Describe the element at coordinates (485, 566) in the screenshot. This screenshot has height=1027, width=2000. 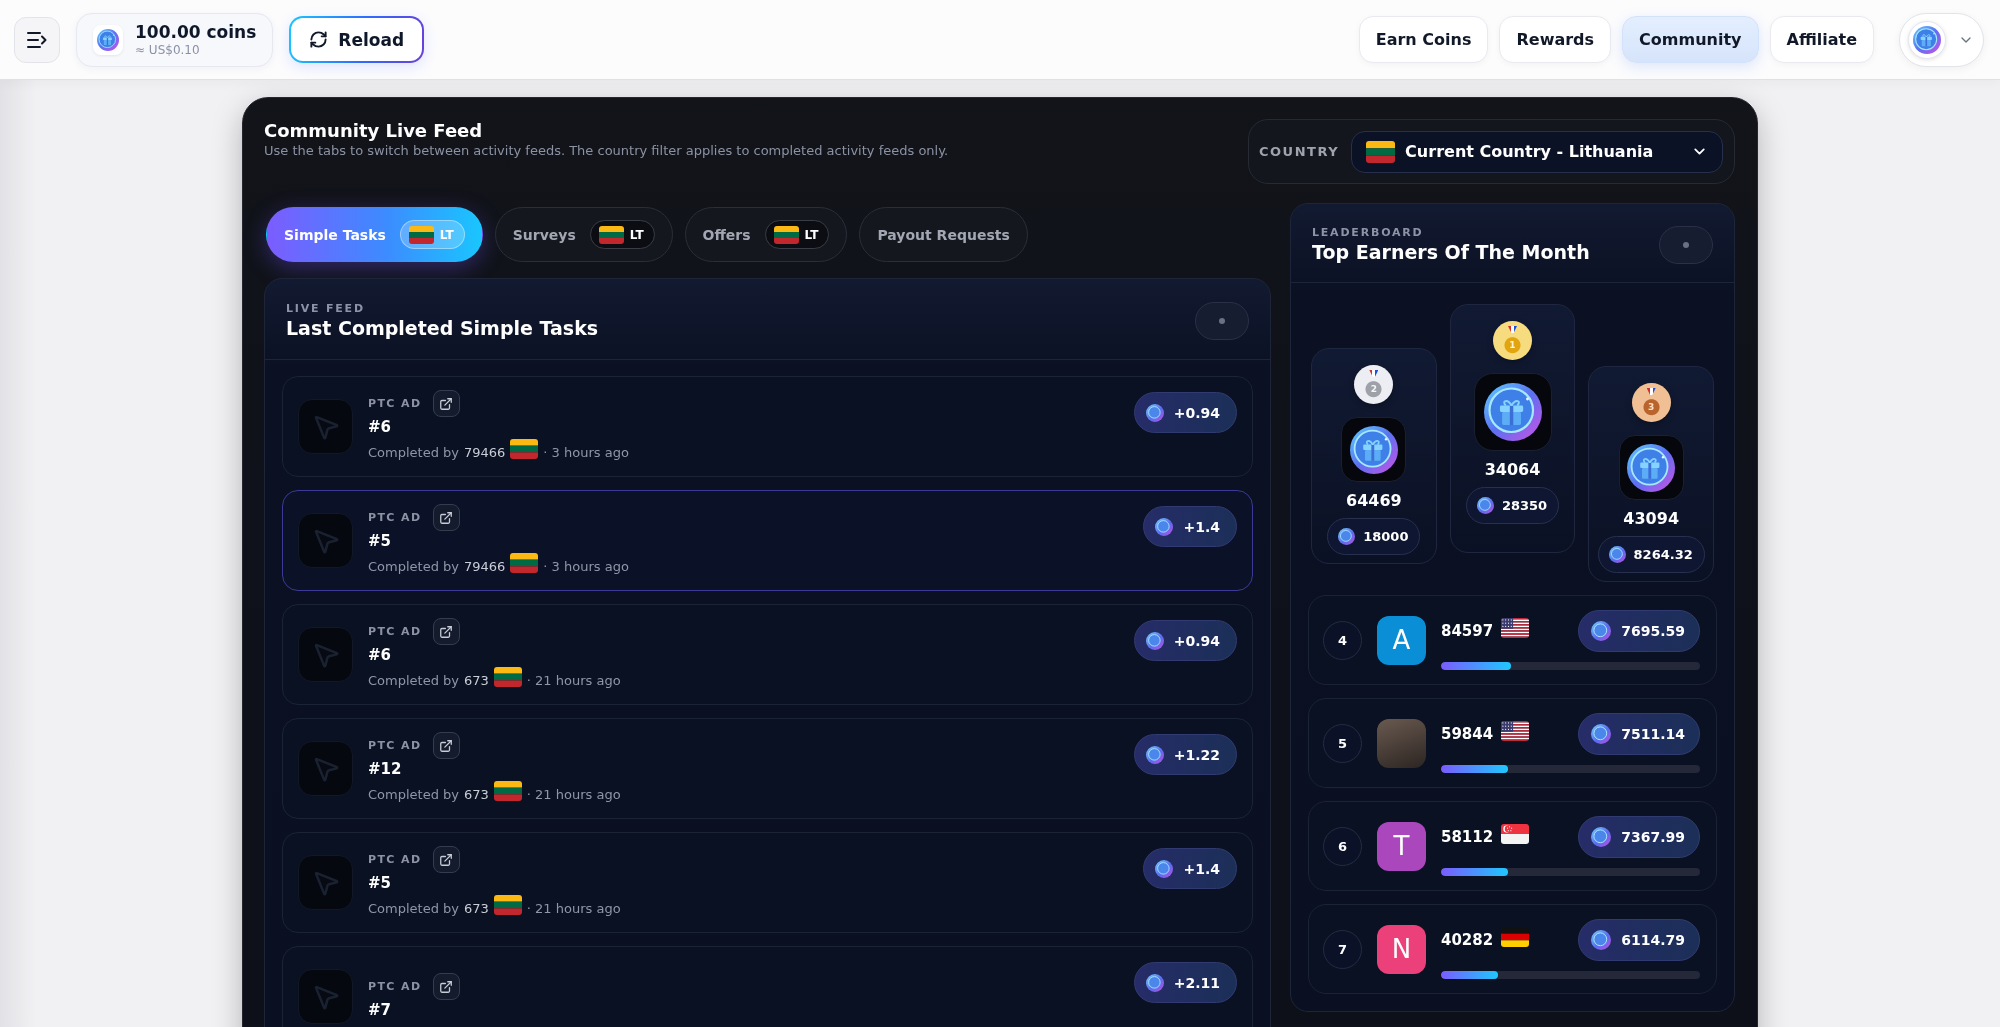
I see `user-id: 79466` at that location.